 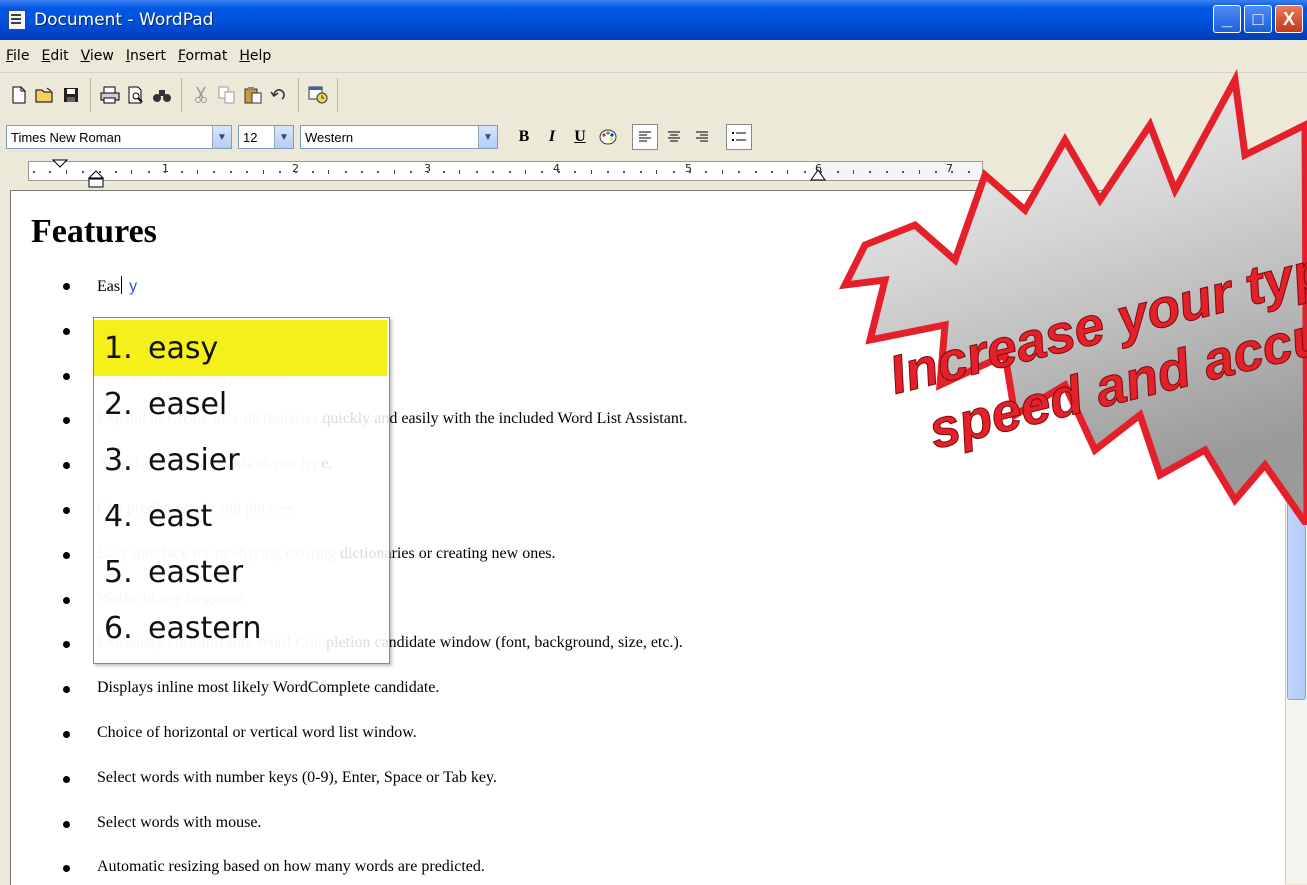 What do you see at coordinates (255, 56) in the screenshot?
I see `menu-help: Help` at bounding box center [255, 56].